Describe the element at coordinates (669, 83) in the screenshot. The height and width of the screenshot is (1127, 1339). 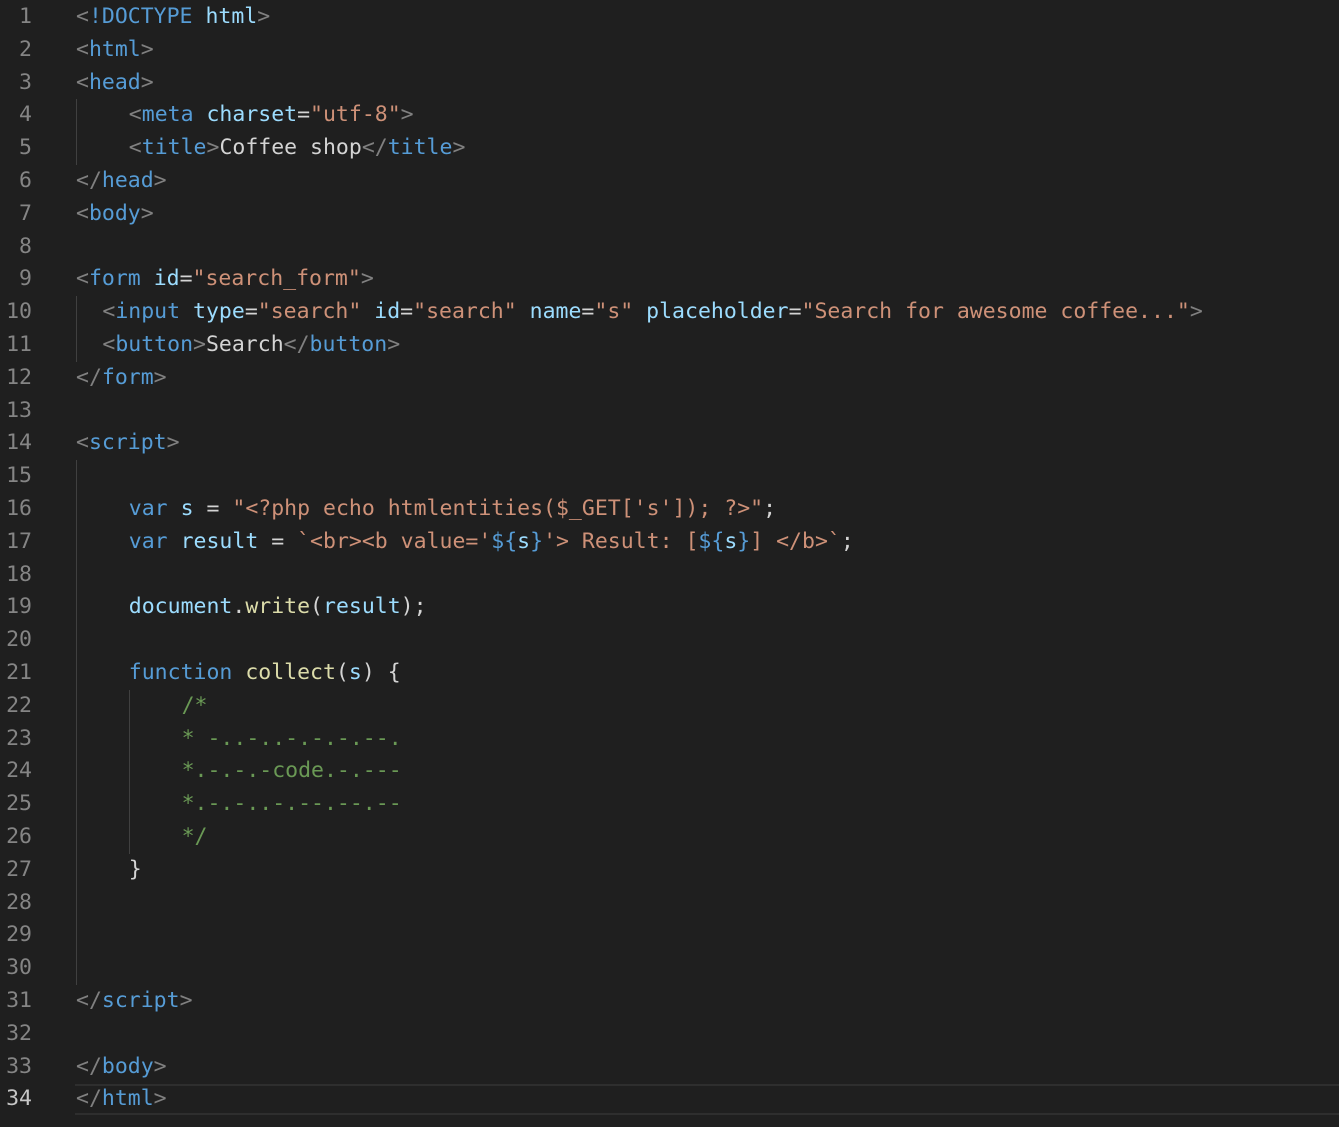
I see `code-line: 3 <head>` at that location.